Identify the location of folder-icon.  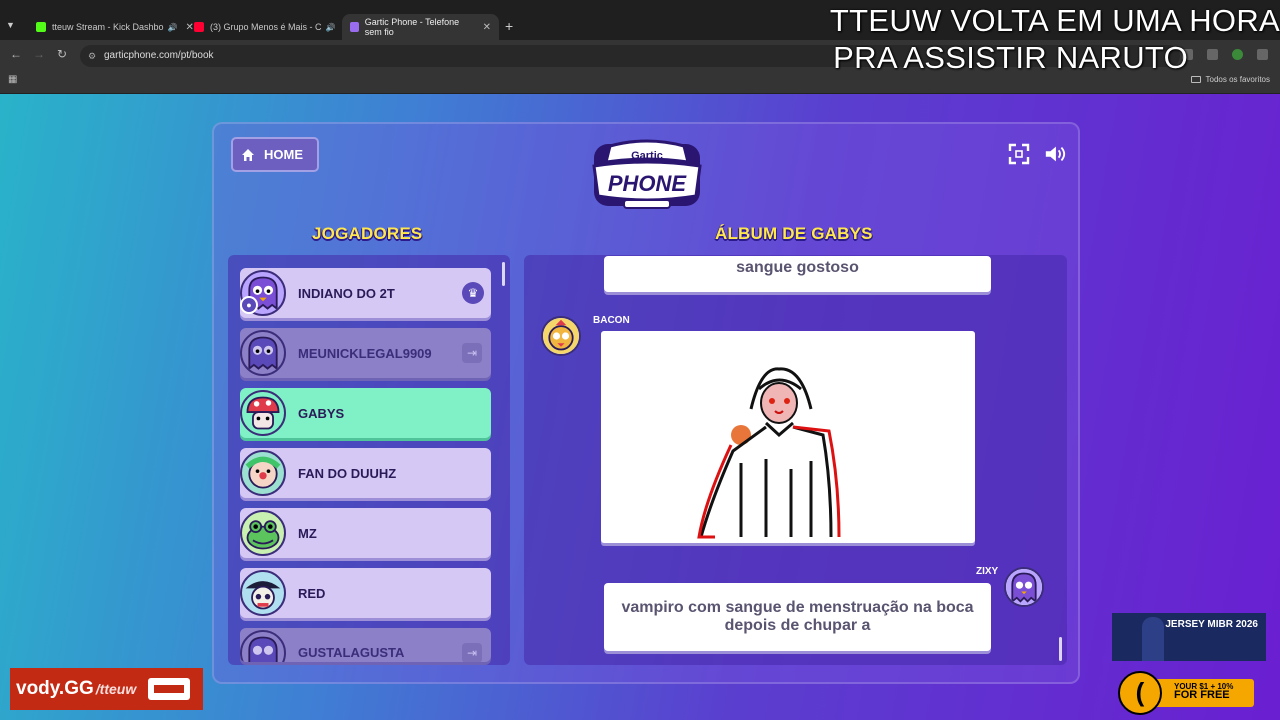
(1195, 79).